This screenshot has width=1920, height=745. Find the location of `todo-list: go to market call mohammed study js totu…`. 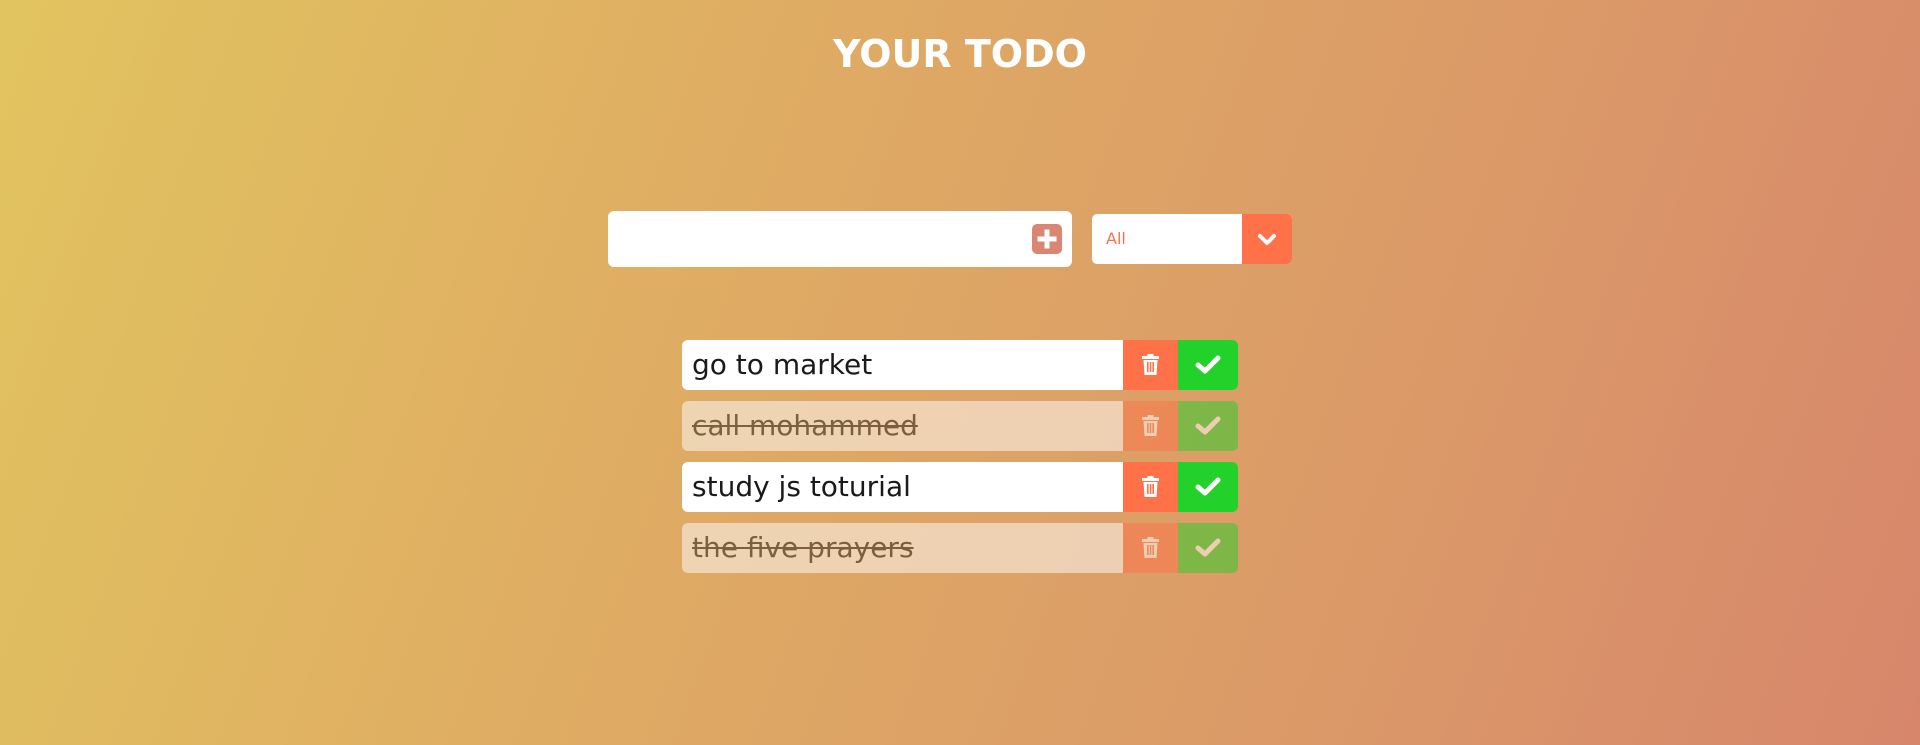

todo-list: go to market call mohammed study js totu… is located at coordinates (960, 462).